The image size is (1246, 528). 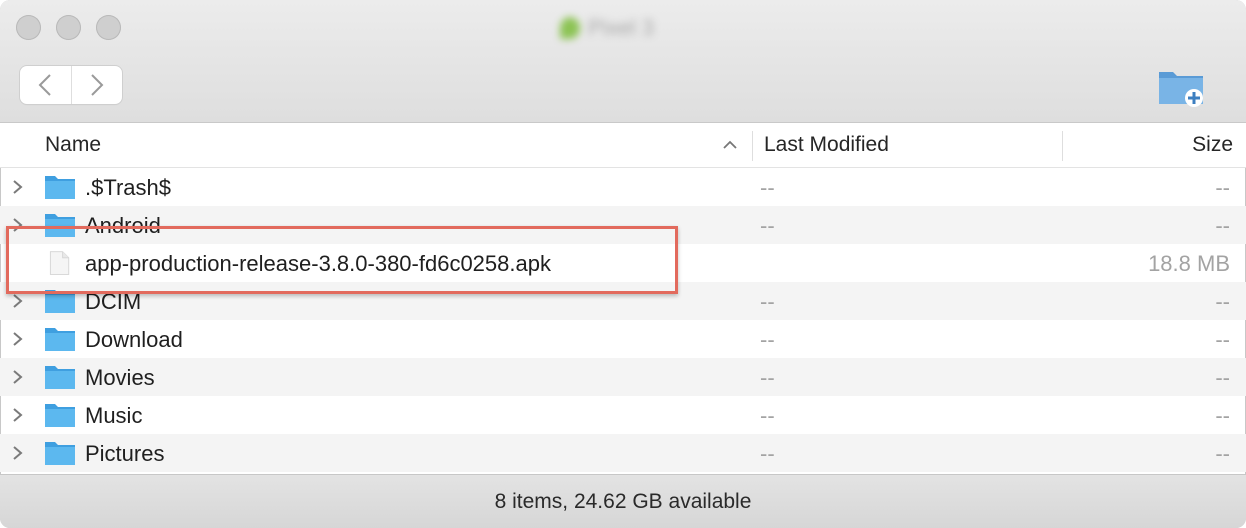 I want to click on close-button, so click(x=28, y=27).